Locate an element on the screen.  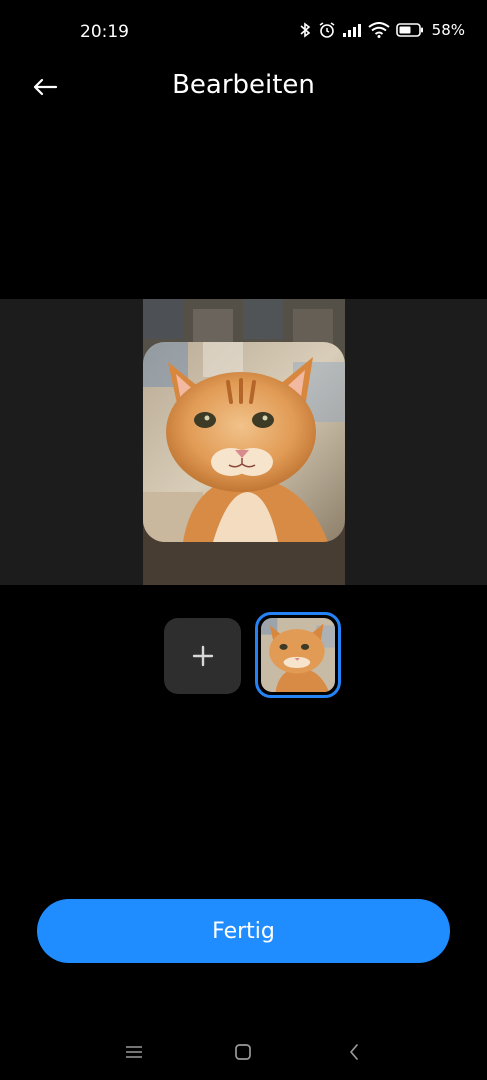
nav-menu-button is located at coordinates (134, 1052).